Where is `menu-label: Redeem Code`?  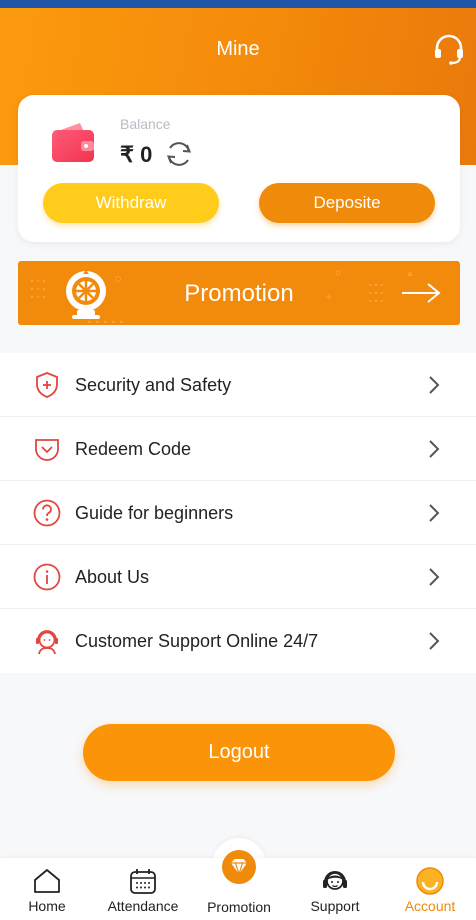
menu-label: Redeem Code is located at coordinates (133, 449).